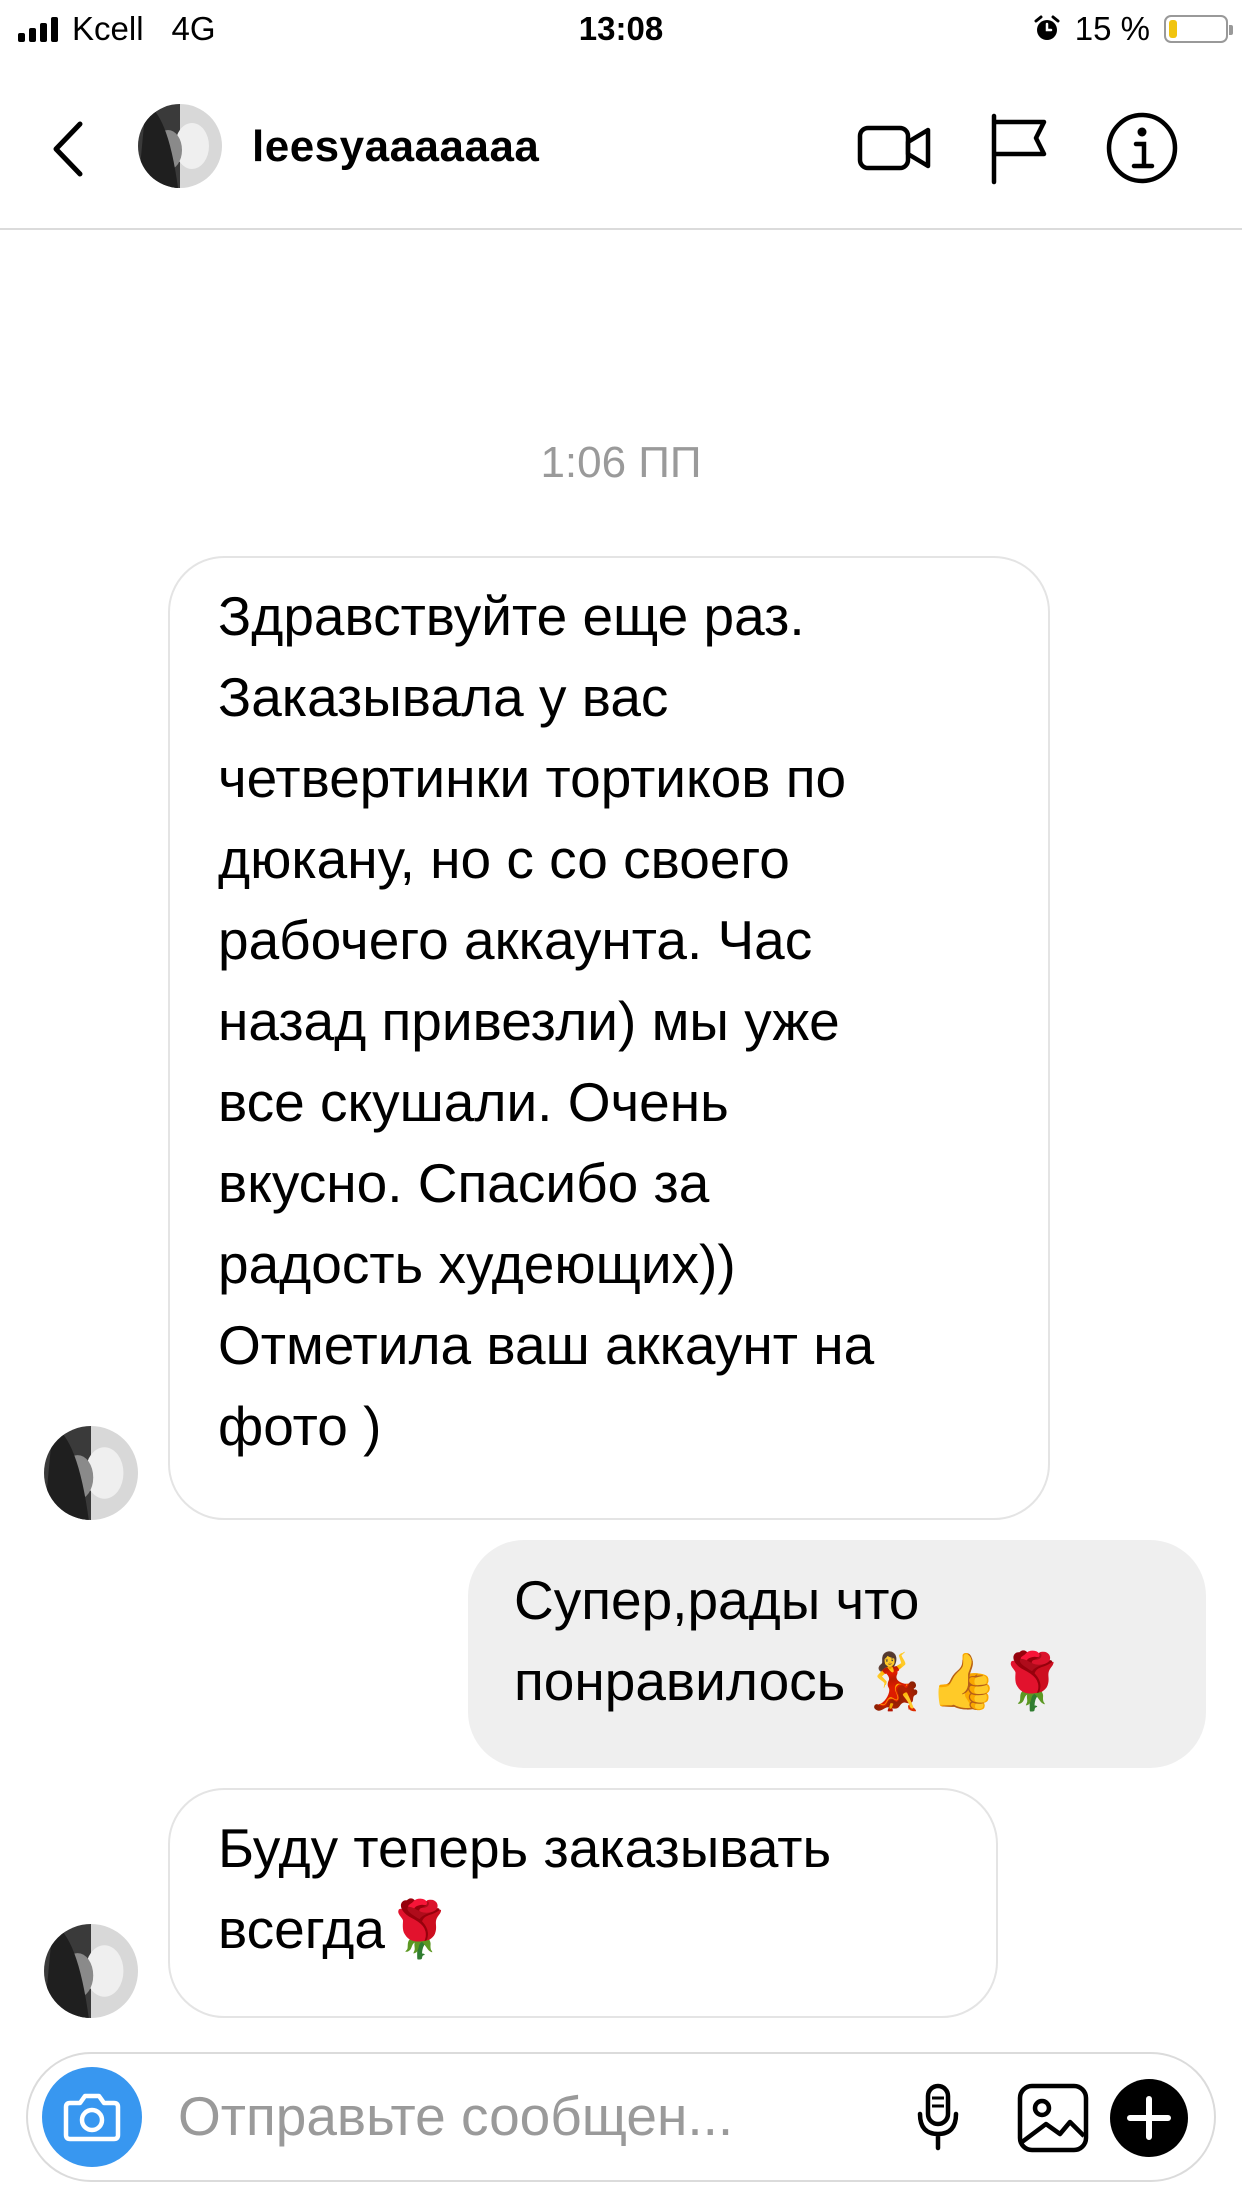 Image resolution: width=1242 pixels, height=2208 pixels. I want to click on microphone-icon, so click(938, 2118).